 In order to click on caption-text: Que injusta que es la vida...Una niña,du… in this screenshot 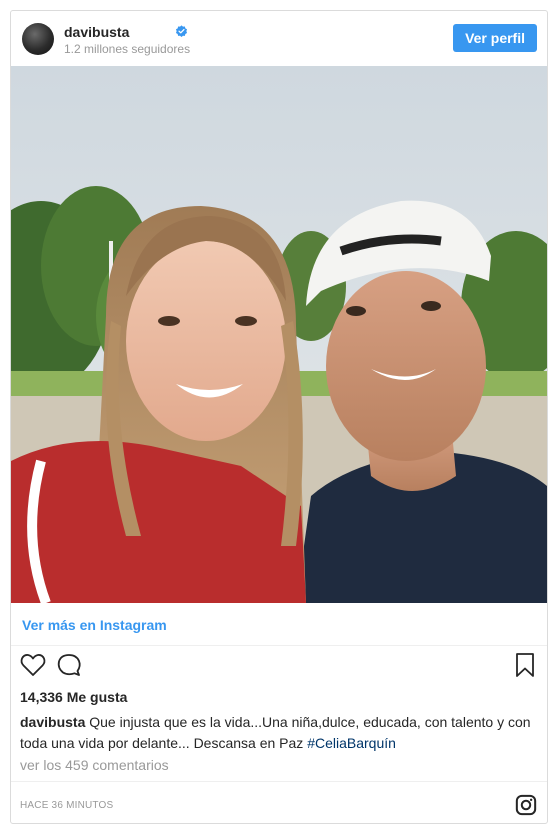, I will do `click(275, 732)`.